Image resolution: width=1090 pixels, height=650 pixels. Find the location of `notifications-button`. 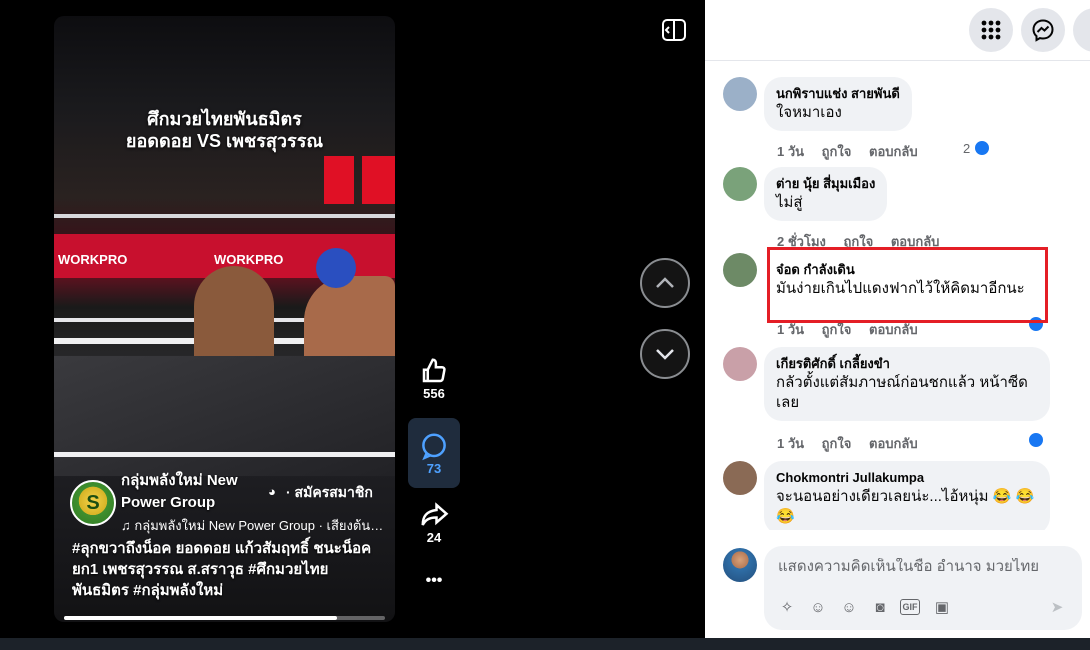

notifications-button is located at coordinates (1081, 30).